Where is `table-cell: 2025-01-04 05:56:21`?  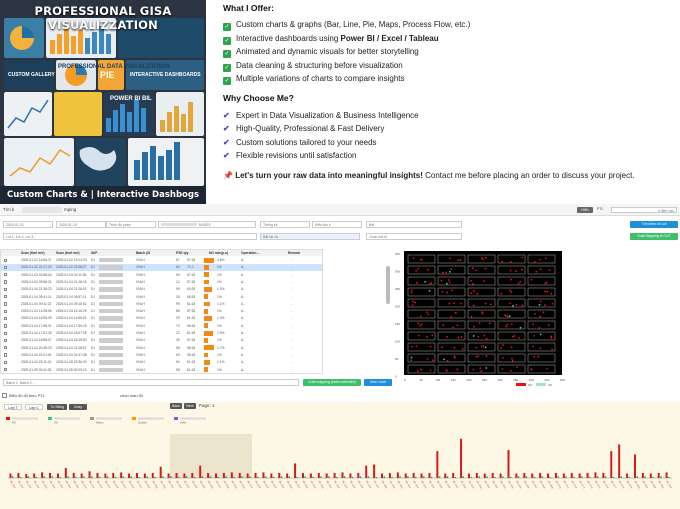
table-cell: 2025-01-04 05:56:21 is located at coordinates (36, 281).